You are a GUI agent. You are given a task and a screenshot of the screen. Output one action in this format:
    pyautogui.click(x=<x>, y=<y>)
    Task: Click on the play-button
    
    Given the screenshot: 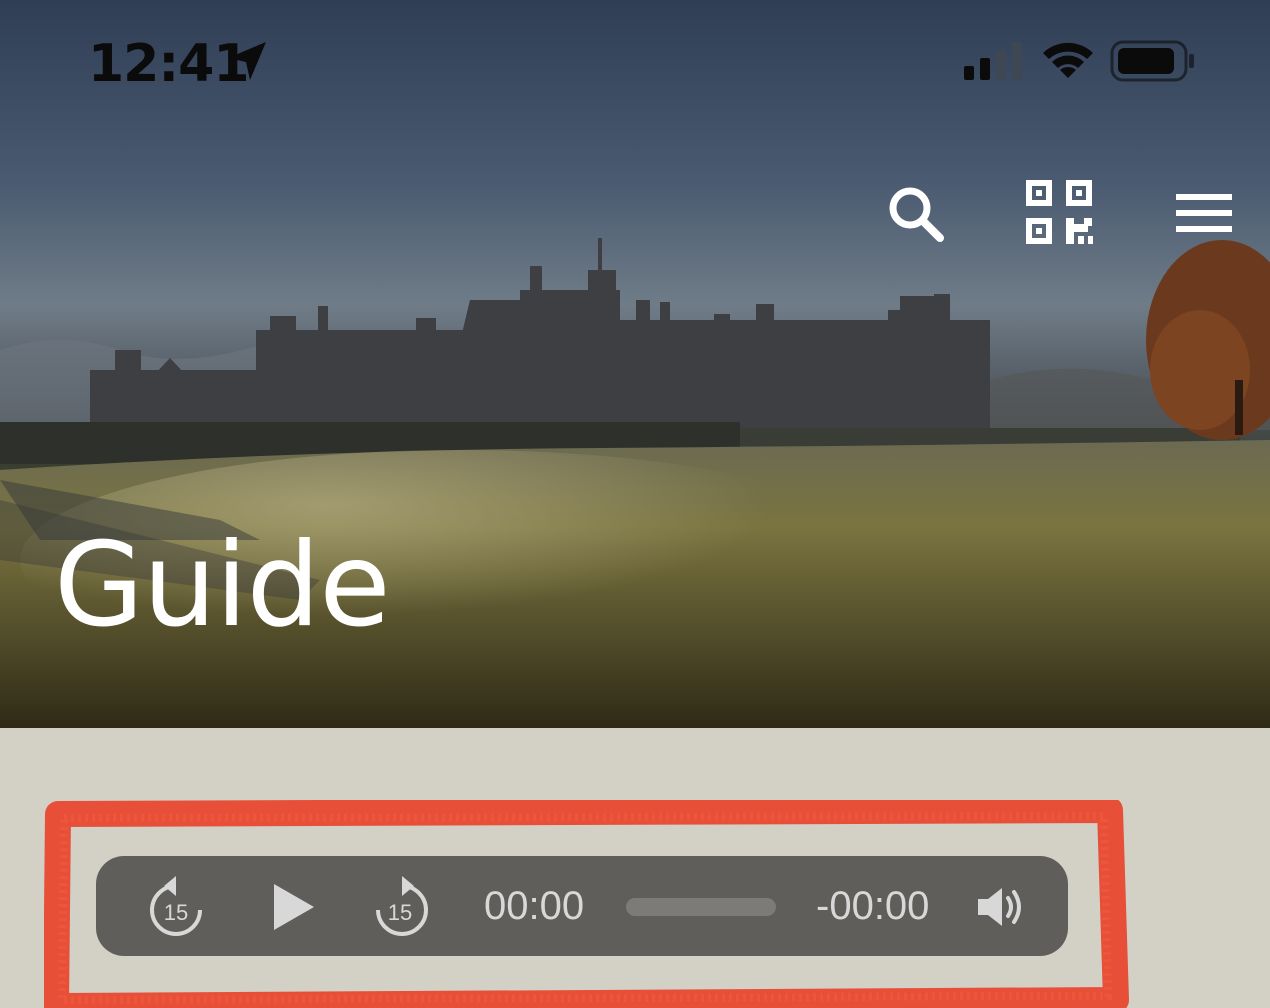 What is the action you would take?
    pyautogui.click(x=294, y=907)
    